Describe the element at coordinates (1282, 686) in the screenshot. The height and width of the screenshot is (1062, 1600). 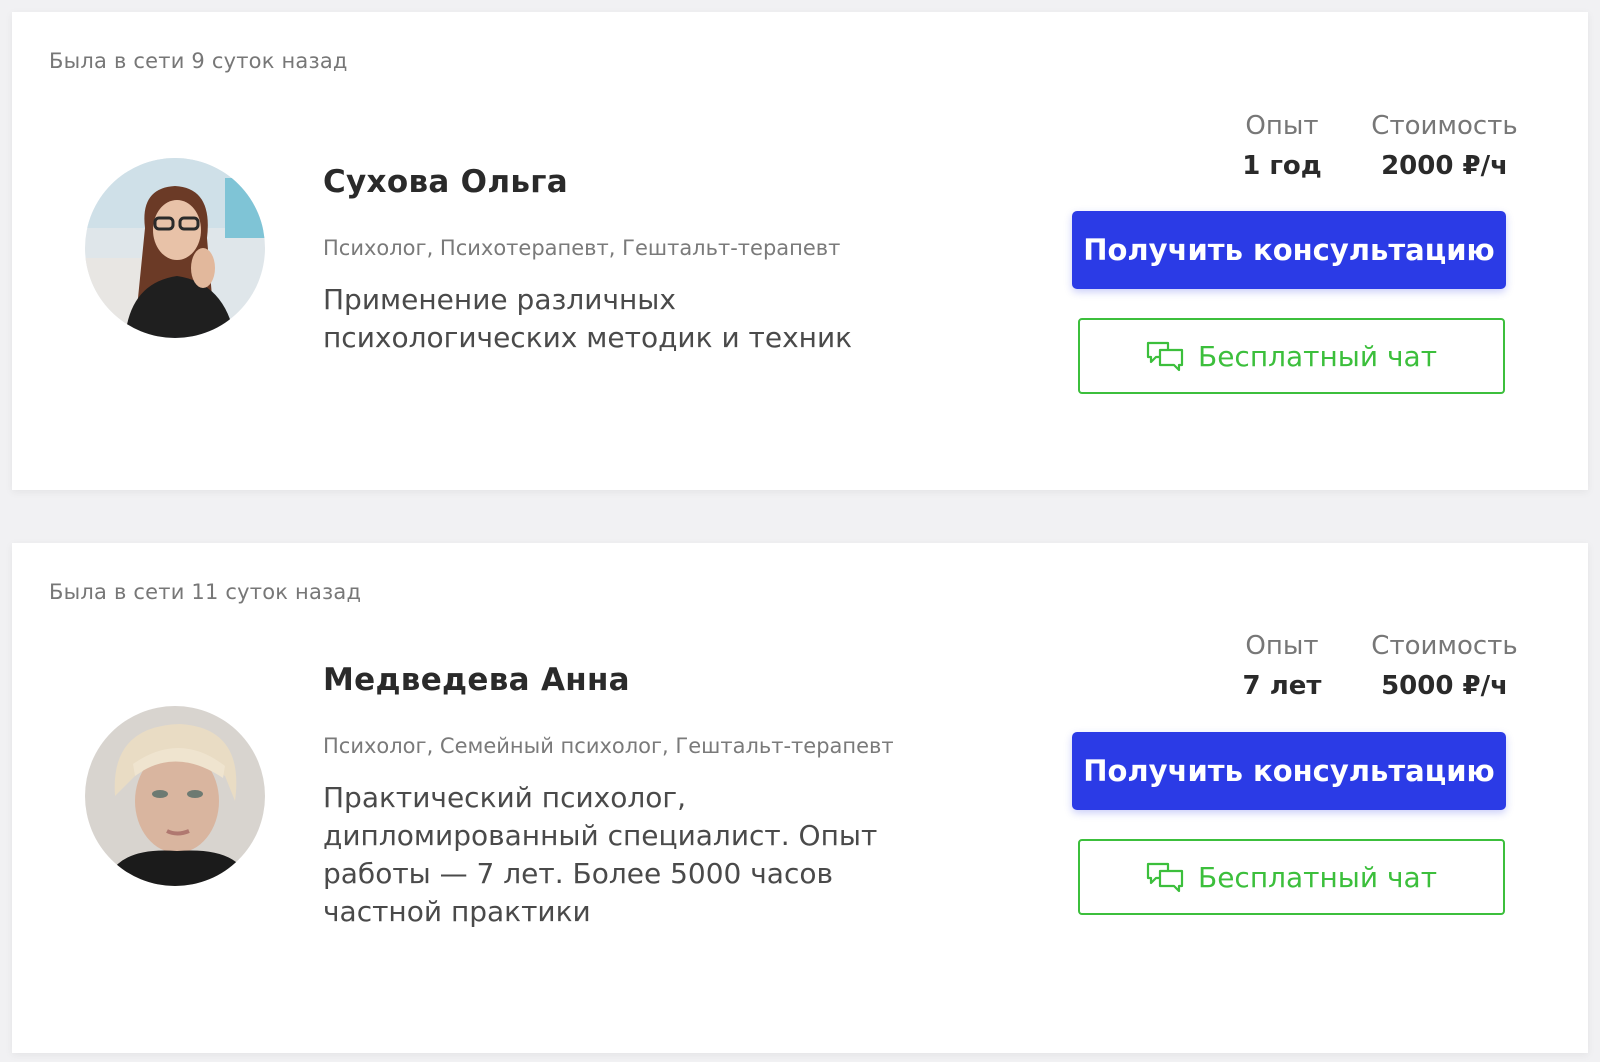
I see `experience-value: 7 лет` at that location.